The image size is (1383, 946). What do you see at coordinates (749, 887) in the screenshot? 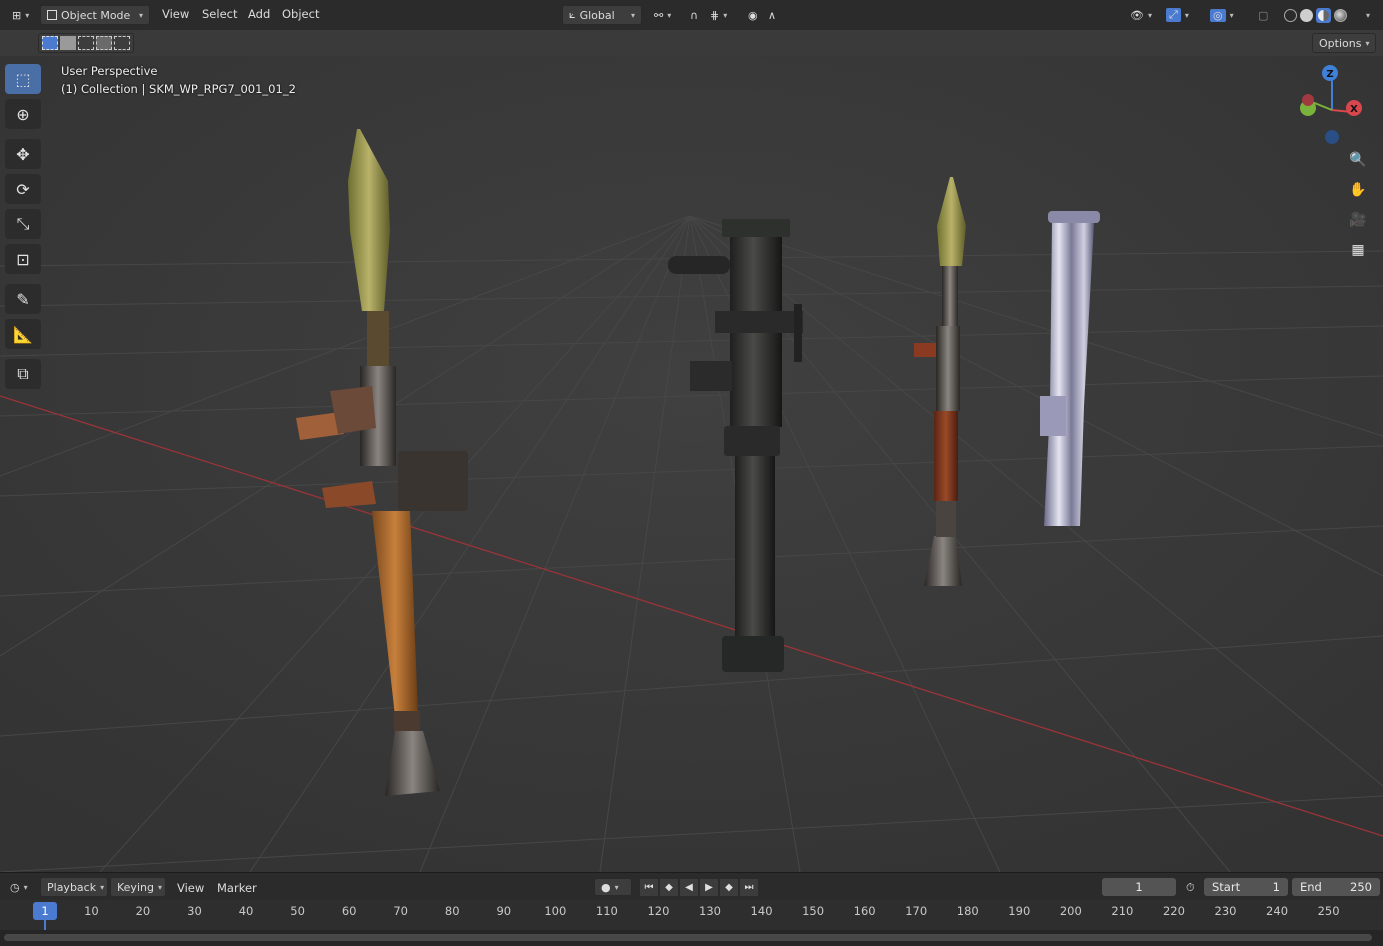
I see `jump-end-icon: ⏭` at bounding box center [749, 887].